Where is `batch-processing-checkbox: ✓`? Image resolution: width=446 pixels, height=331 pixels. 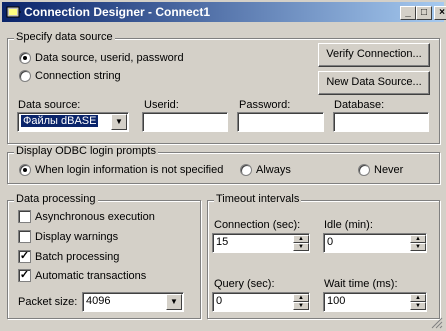 batch-processing-checkbox: ✓ is located at coordinates (24, 256).